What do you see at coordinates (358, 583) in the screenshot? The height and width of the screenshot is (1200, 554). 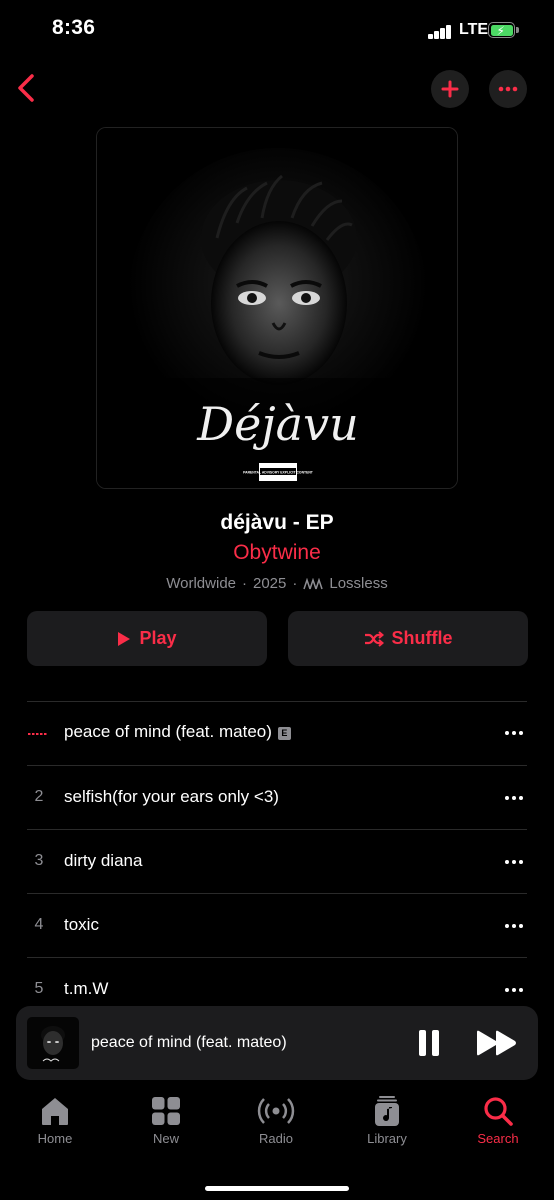 I see `album-quality: Lossless` at bounding box center [358, 583].